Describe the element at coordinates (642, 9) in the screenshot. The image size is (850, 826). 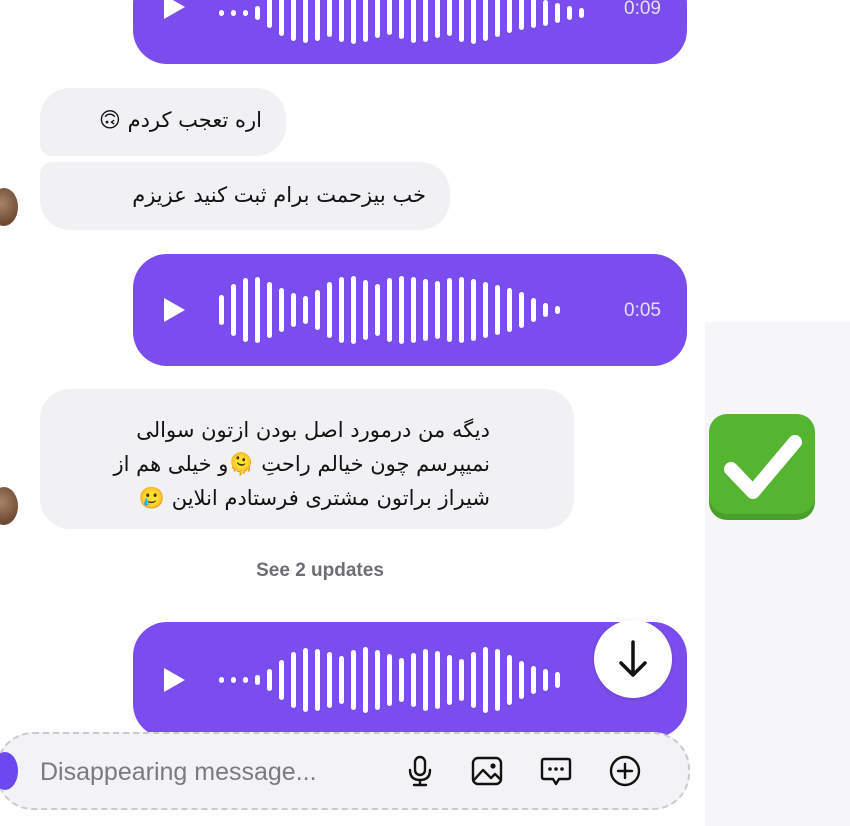
I see `voice-duration: 0:09` at that location.